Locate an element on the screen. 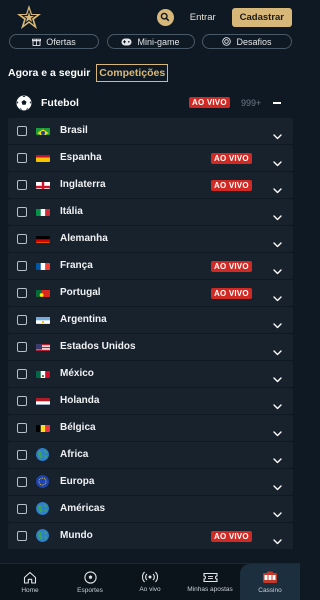 The image size is (320, 600). tab-following: Agora e a seguir is located at coordinates (49, 73).